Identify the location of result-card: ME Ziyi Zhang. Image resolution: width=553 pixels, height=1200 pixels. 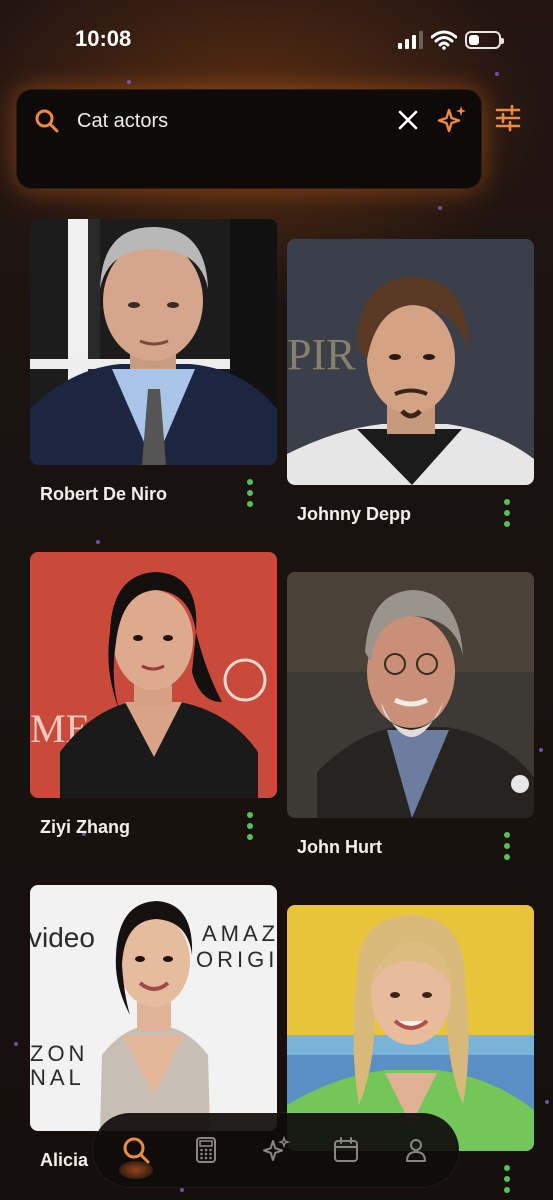
(154, 702).